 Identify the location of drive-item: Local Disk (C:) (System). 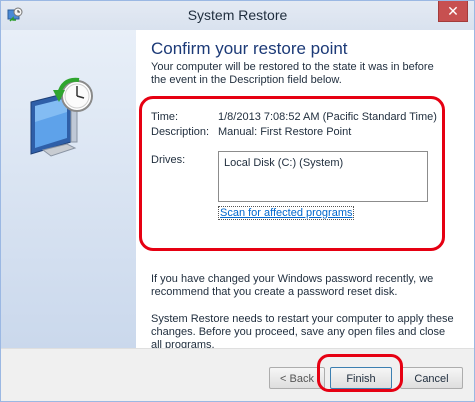
(283, 163).